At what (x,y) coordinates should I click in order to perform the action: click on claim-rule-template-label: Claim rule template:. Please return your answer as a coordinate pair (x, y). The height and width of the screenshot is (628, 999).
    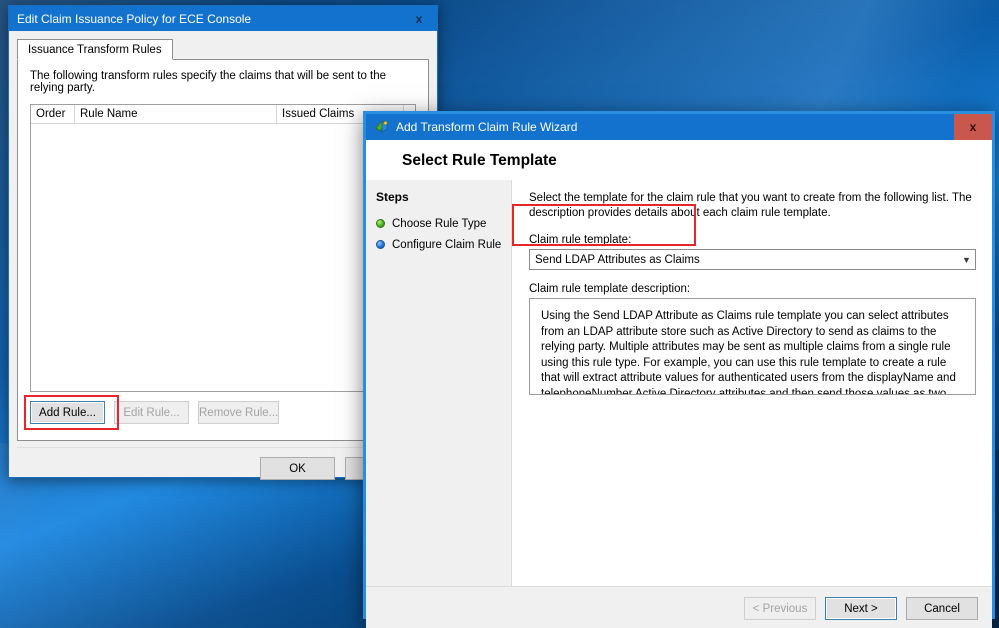
    Looking at the image, I should click on (580, 240).